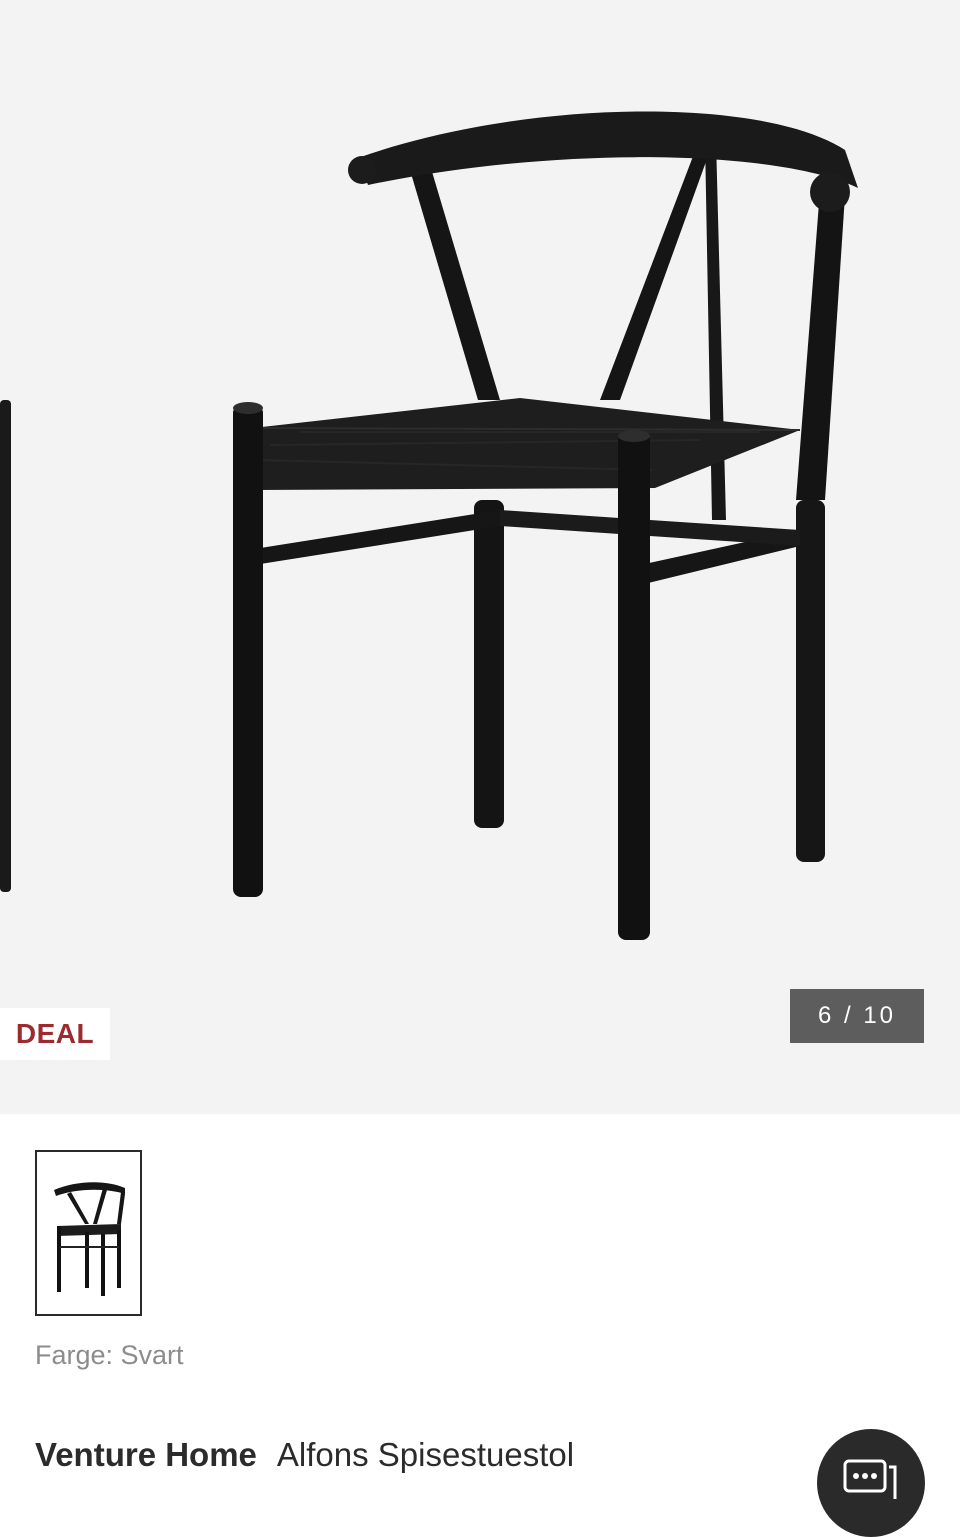  Describe the element at coordinates (109, 1355) in the screenshot. I see `color-label: Farge: Svart` at that location.